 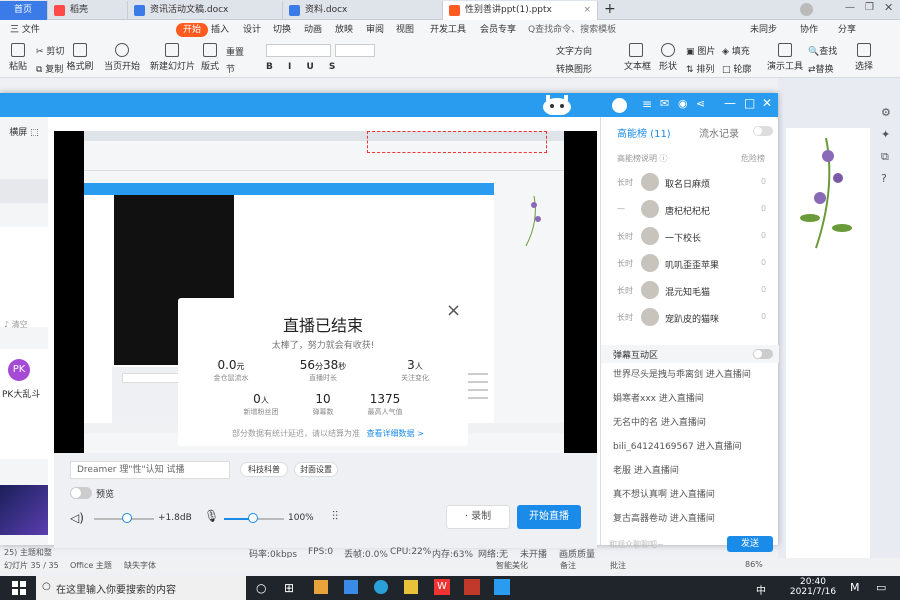 I want to click on clear-button: ♪ 清空, so click(x=16, y=324).